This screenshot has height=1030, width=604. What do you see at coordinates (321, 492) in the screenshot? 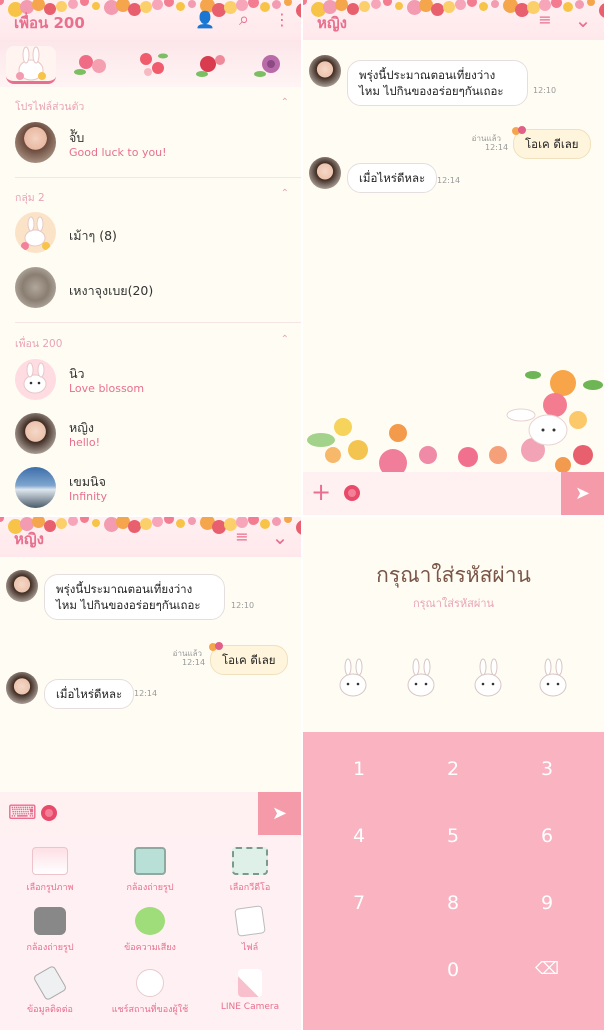
I see `plus-icon: +` at bounding box center [321, 492].